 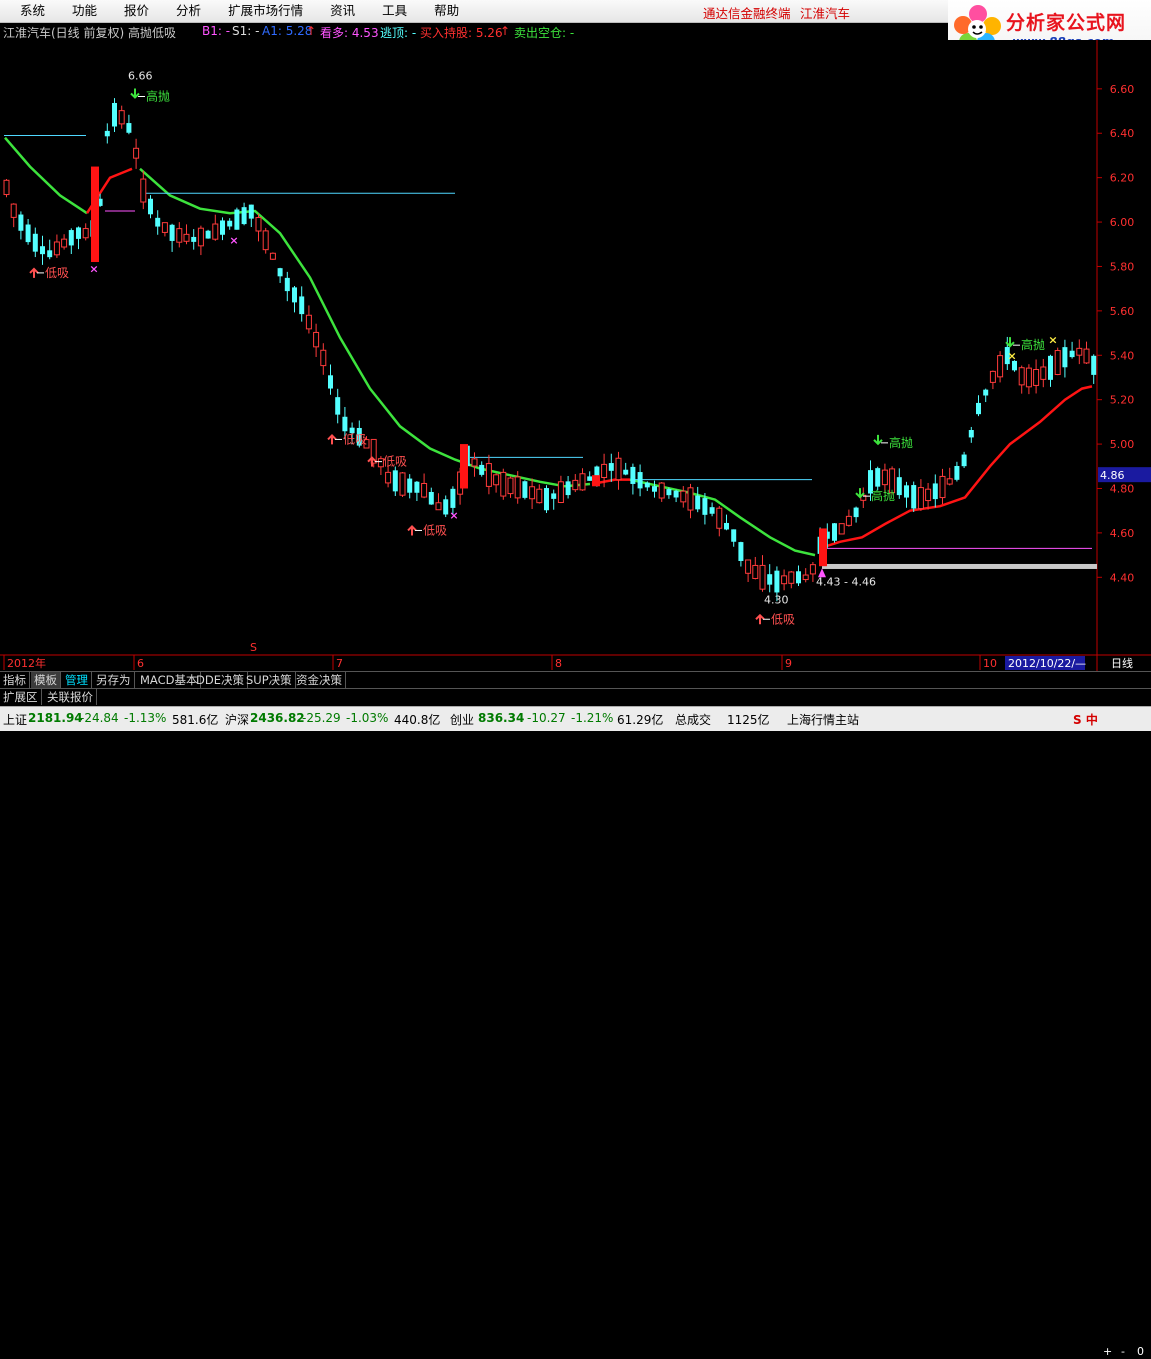 I want to click on zoom-in-button: +, so click(x=1107, y=1351).